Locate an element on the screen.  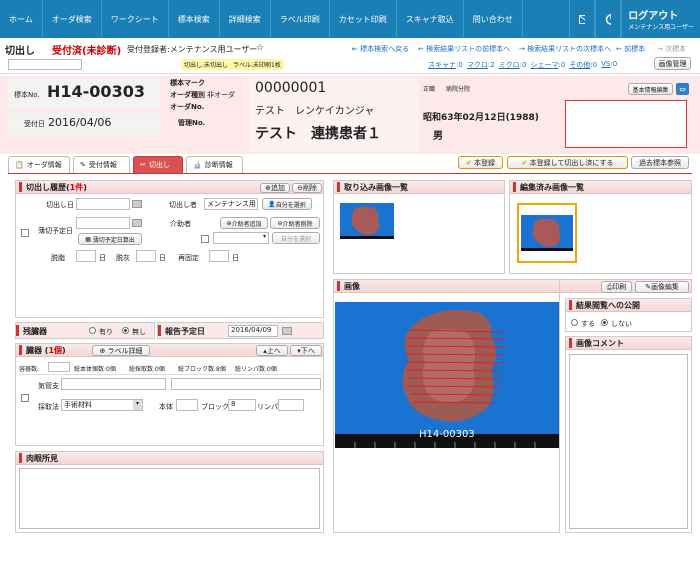
cut-date-input is located at coordinates (103, 204).